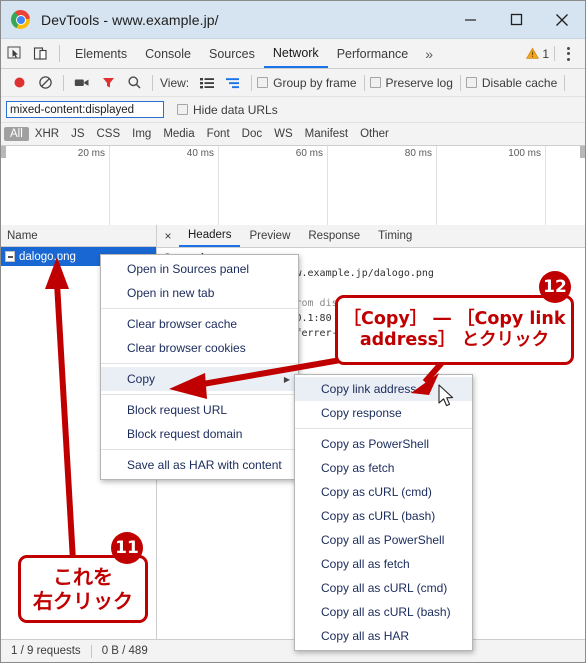 Image resolution: width=586 pixels, height=663 pixels. Describe the element at coordinates (141, 134) in the screenshot. I see `type-filter-img: Img` at that location.